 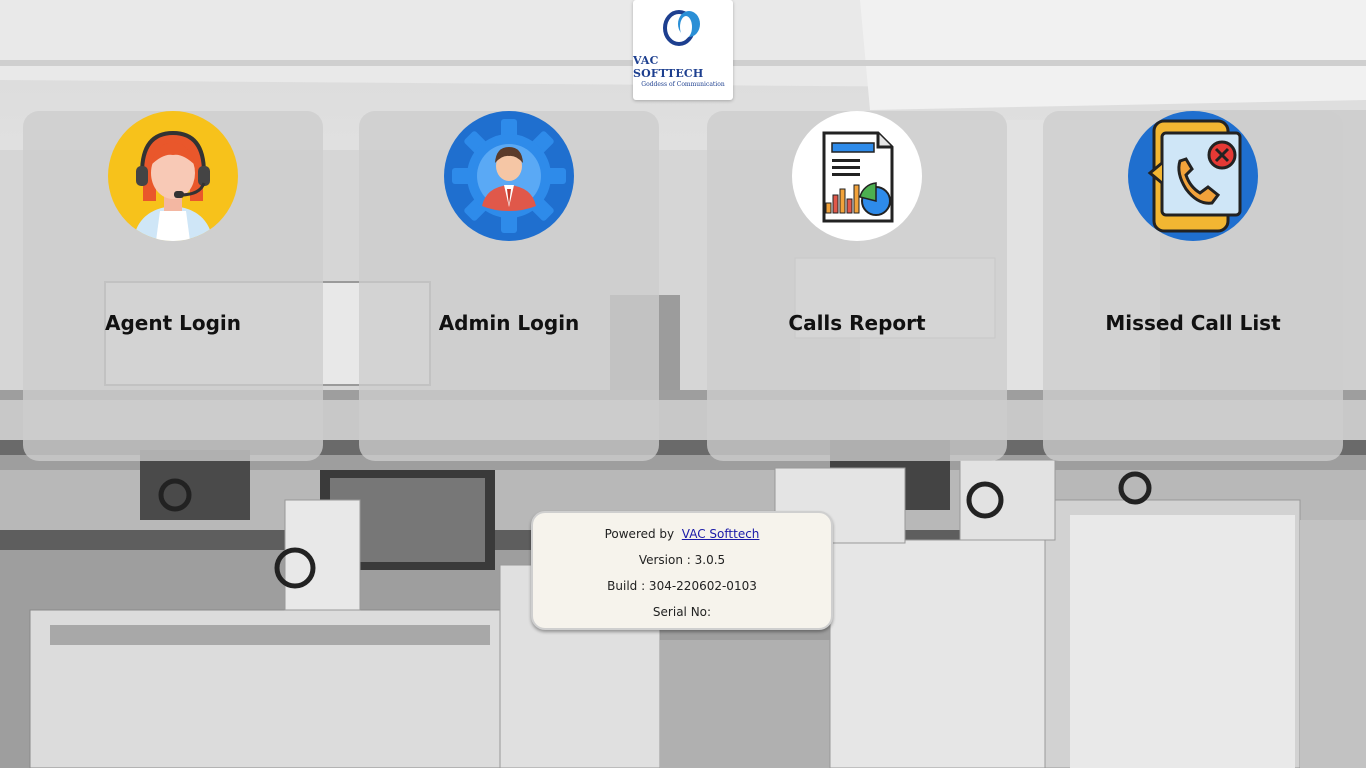 I want to click on agent-login-card: Agent Login, so click(x=173, y=286).